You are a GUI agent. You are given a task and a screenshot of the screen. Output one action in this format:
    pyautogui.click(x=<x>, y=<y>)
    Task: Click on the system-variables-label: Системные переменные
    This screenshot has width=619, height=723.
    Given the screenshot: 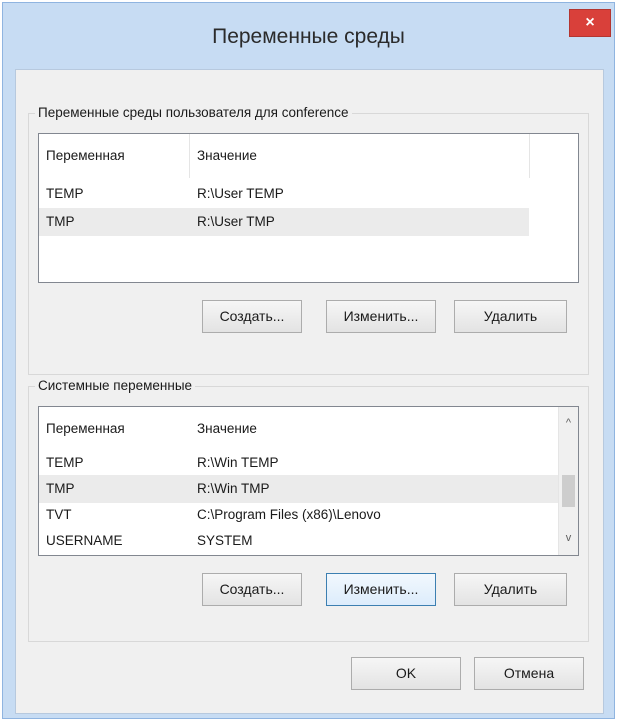 What is the action you would take?
    pyautogui.click(x=115, y=385)
    